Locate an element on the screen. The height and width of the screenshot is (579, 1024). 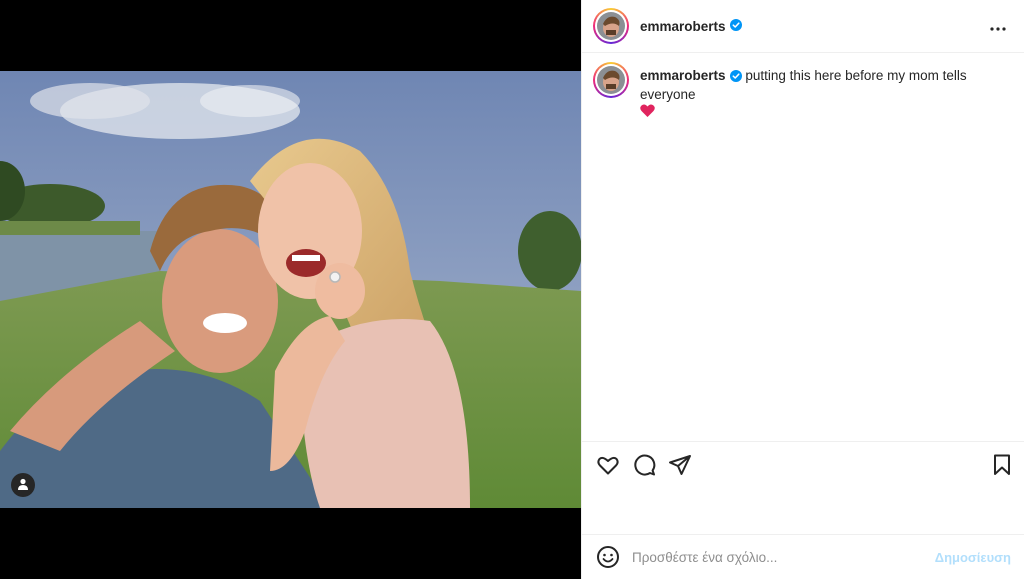
more-horizontal-icon is located at coordinates (998, 26).